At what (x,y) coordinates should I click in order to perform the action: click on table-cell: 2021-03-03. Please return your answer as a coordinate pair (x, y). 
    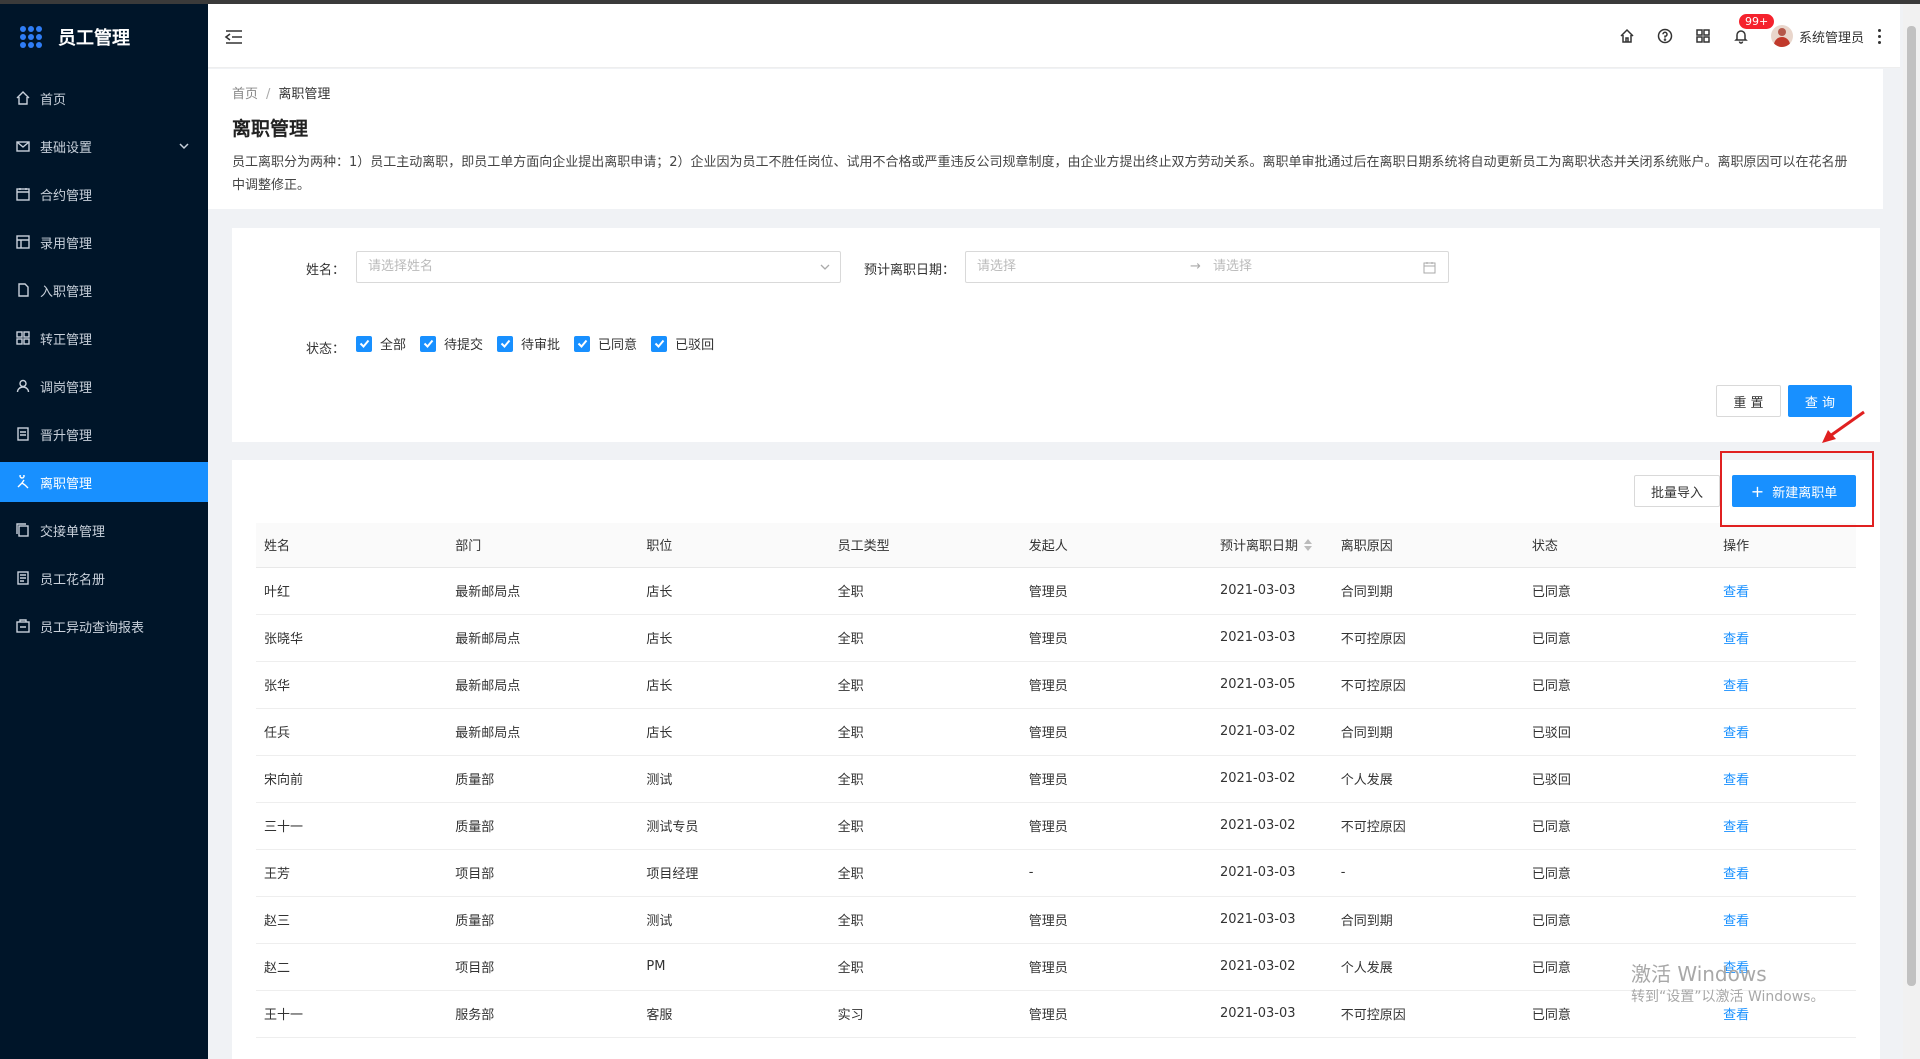
    Looking at the image, I should click on (1272, 591).